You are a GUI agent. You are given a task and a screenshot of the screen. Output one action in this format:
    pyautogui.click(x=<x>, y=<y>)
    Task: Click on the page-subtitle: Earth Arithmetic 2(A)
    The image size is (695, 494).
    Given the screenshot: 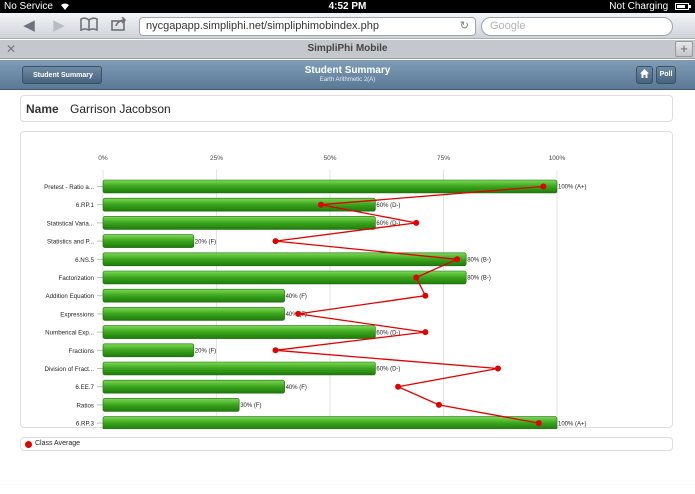 What is the action you would take?
    pyautogui.click(x=347, y=80)
    